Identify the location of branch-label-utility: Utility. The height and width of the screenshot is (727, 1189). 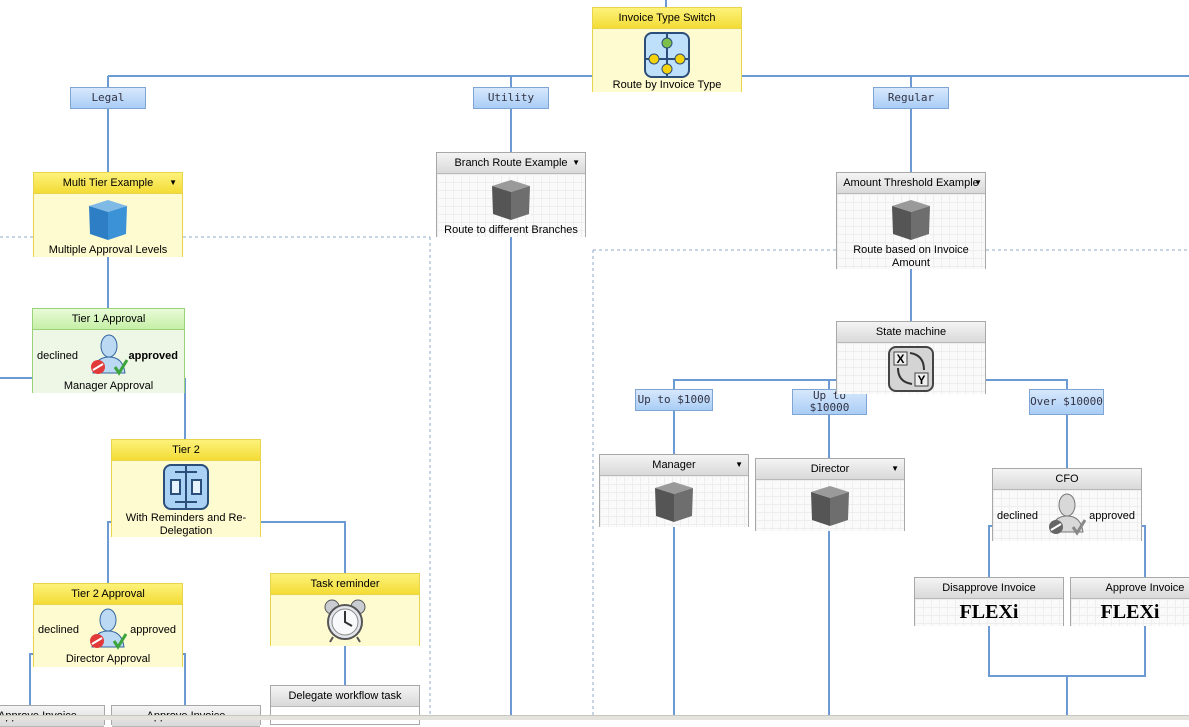
(511, 98).